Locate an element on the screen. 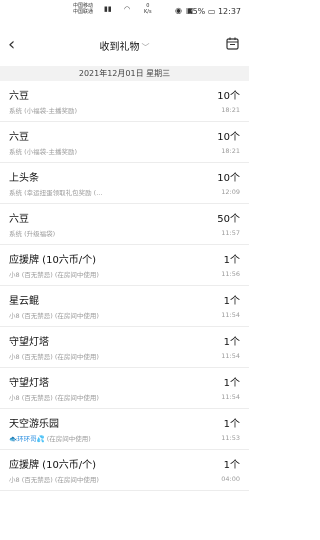 The height and width of the screenshot is (540, 320). speed-unit: K/s is located at coordinates (148, 12).